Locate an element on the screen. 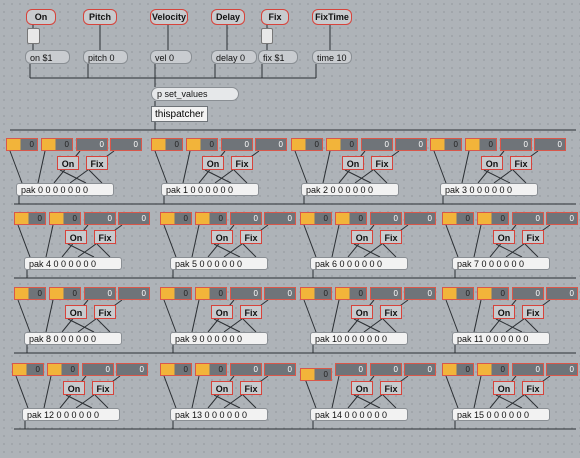 This screenshot has width=580, height=458. on-toggle is located at coordinates (33, 36).